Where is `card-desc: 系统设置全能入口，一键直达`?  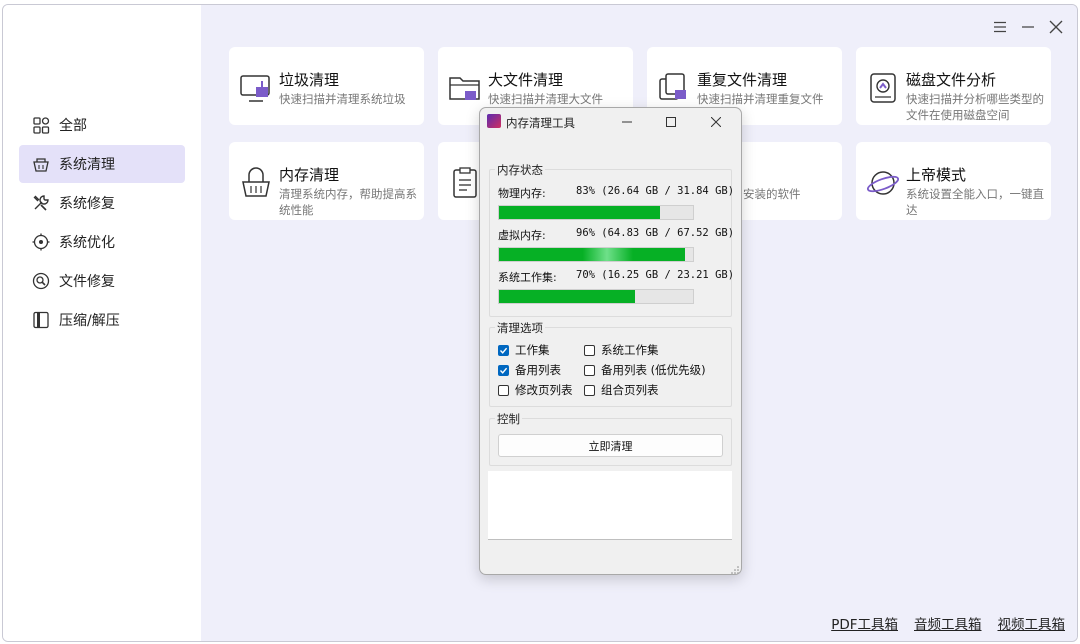 card-desc: 系统设置全能入口，一键直达 is located at coordinates (975, 202).